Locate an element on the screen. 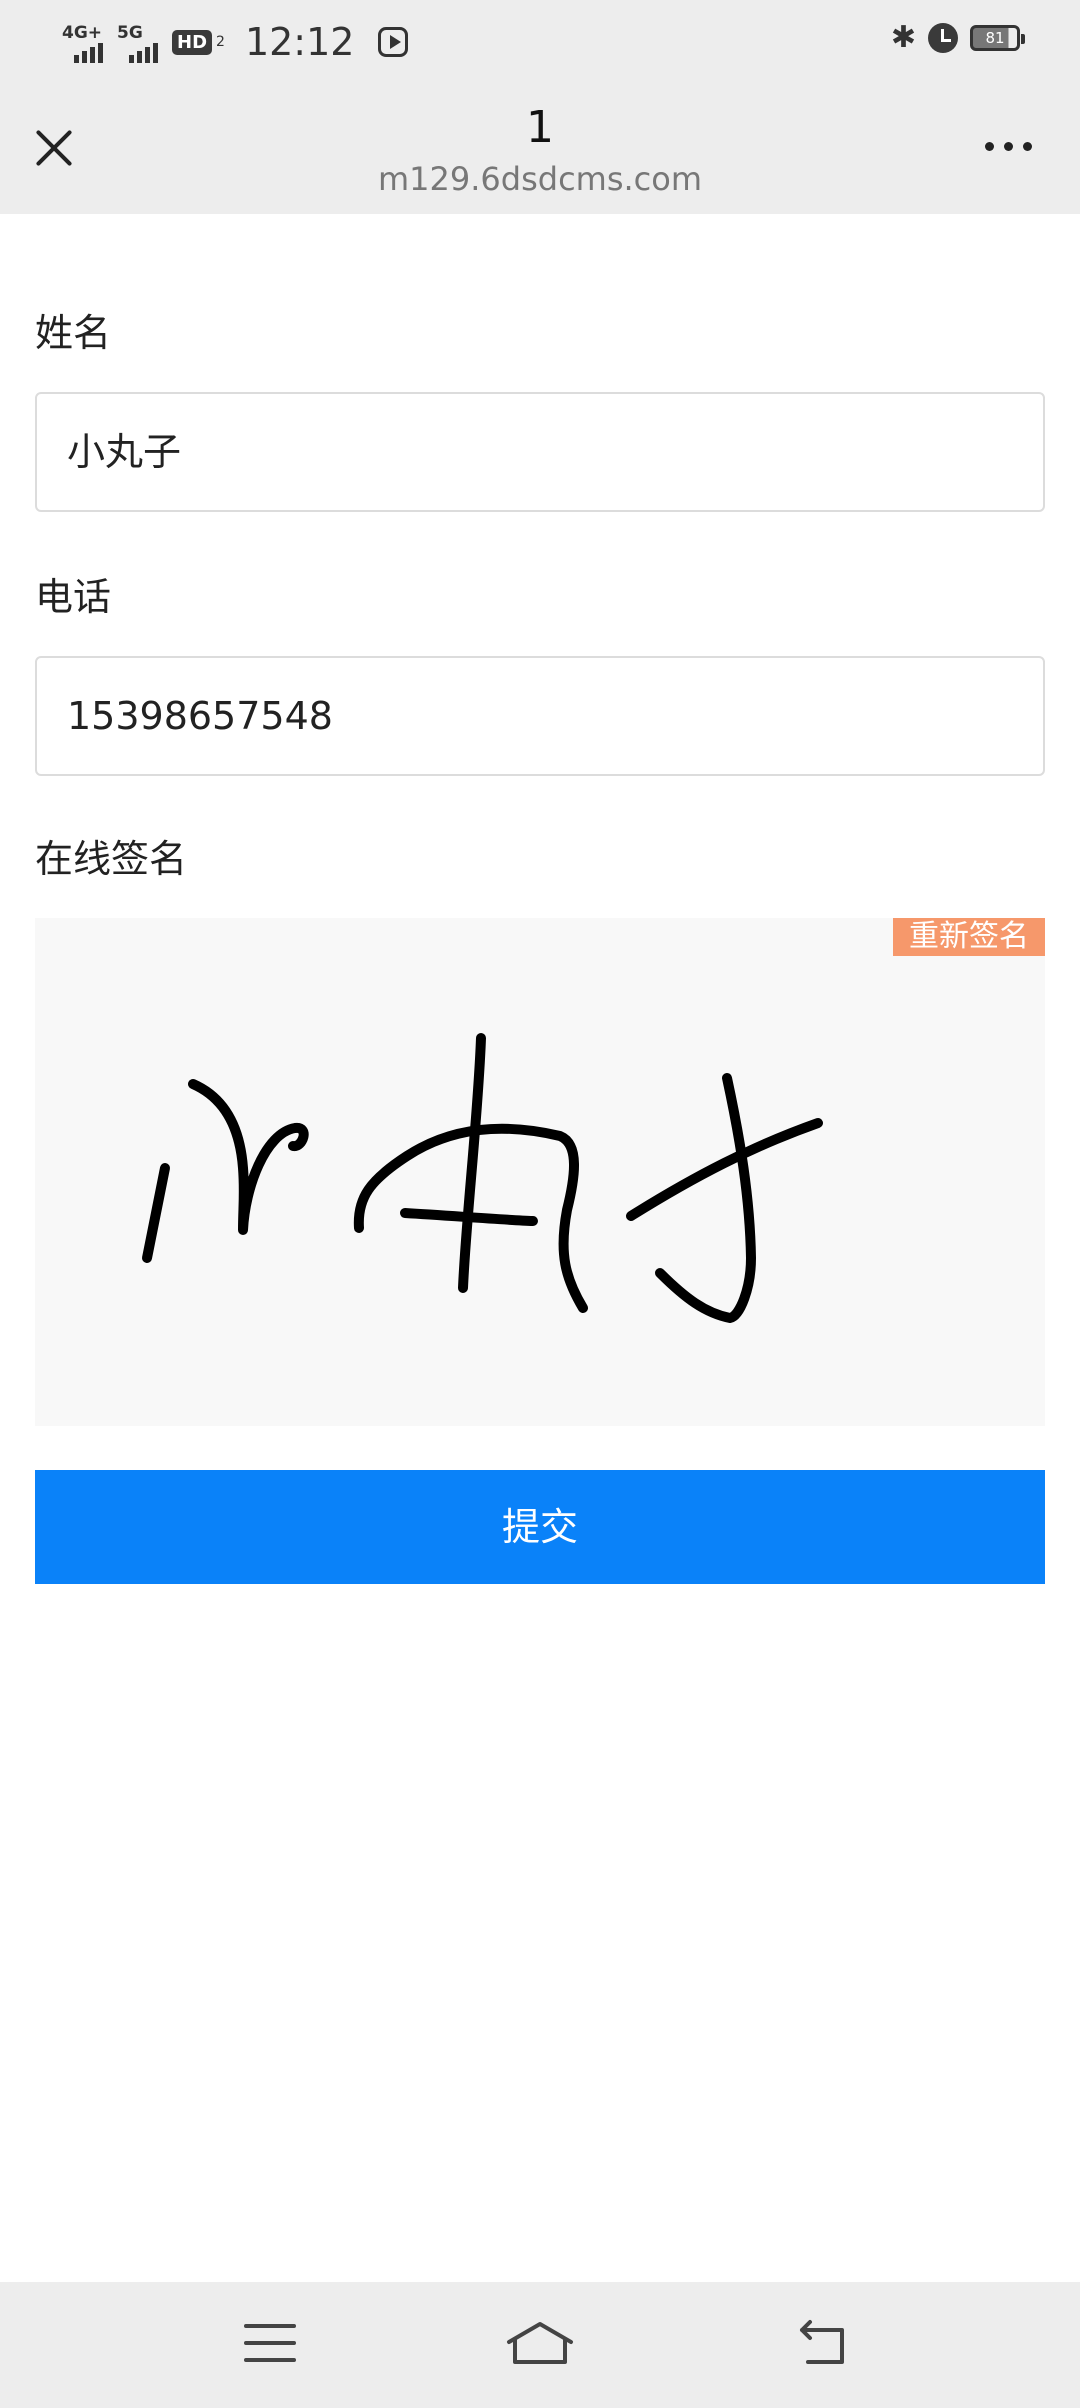  alarm-icon is located at coordinates (943, 37).